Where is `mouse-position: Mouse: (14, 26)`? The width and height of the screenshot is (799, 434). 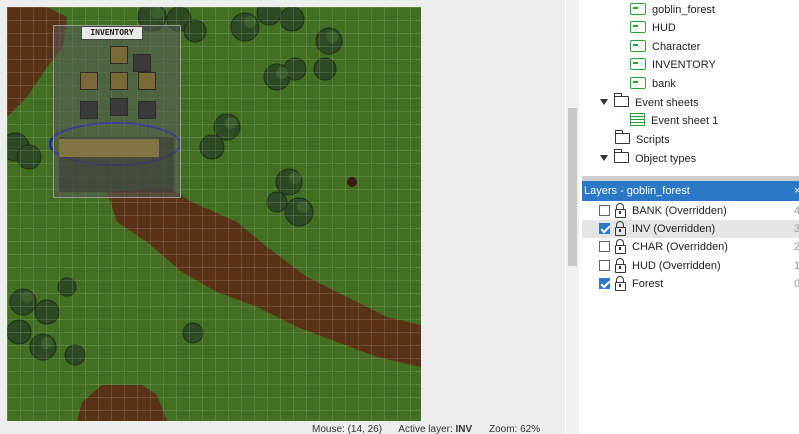 mouse-position: Mouse: (14, 26) is located at coordinates (347, 429).